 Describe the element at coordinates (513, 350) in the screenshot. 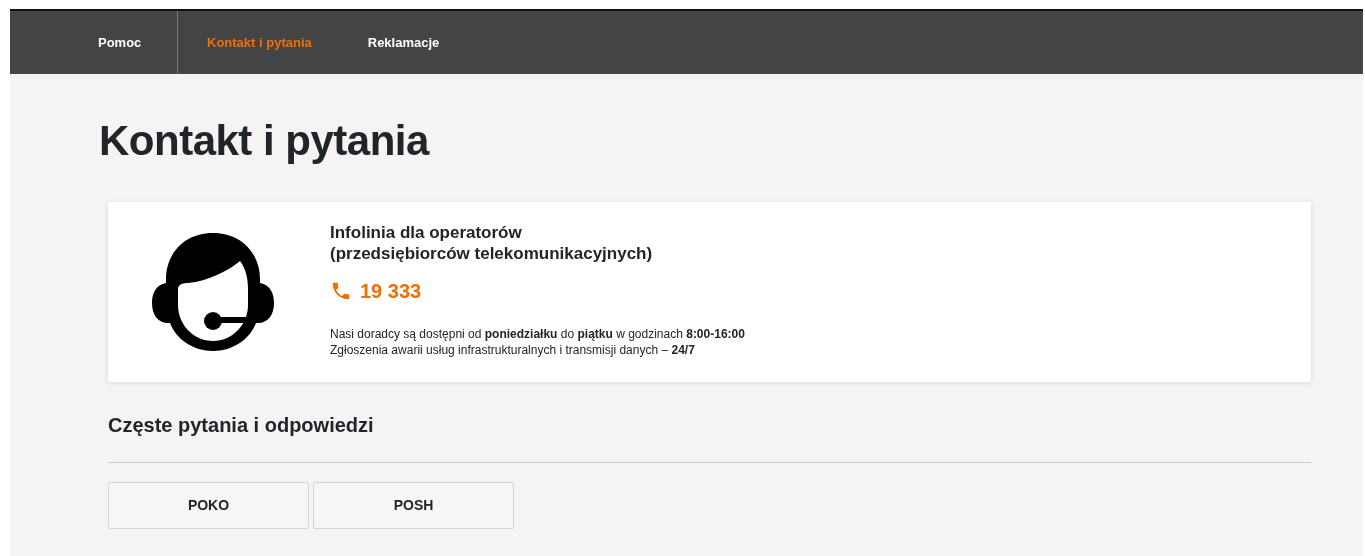

I see `availability-note: Zgłoszenia awarii usług infrastrukturalnych i transmisji danych – 24/7` at that location.